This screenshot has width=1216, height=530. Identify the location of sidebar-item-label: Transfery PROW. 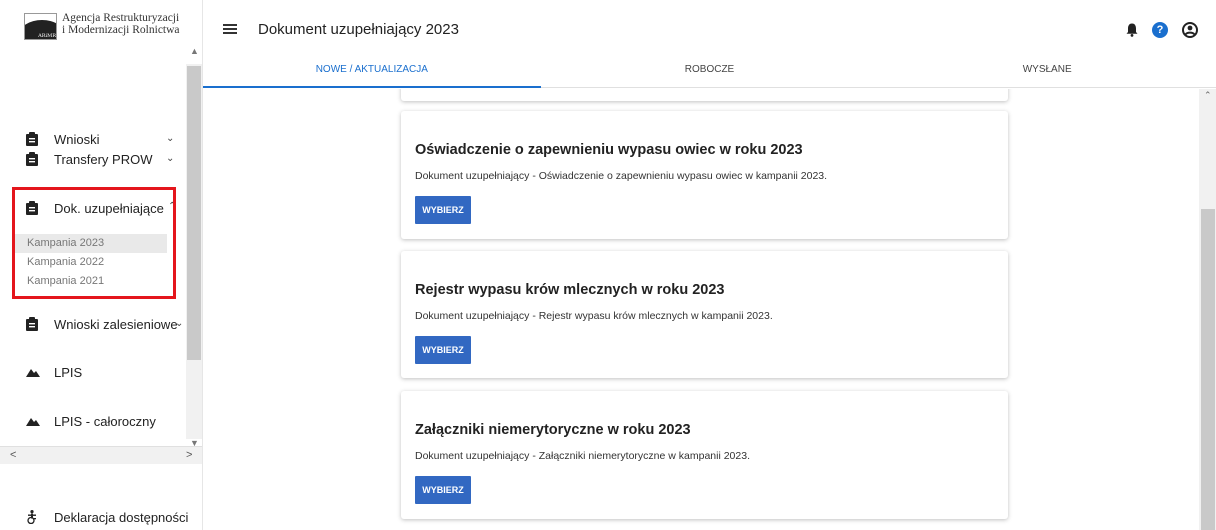
(103, 159).